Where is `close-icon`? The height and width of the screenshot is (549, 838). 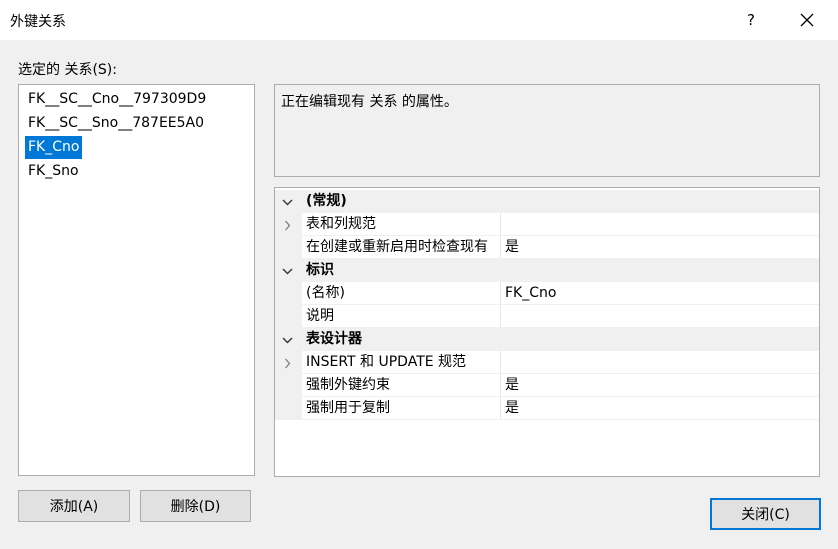
close-icon is located at coordinates (807, 20).